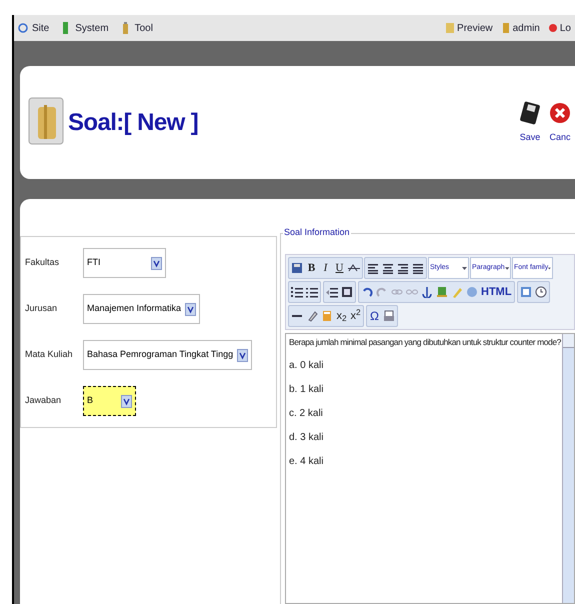  What do you see at coordinates (42, 263) in the screenshot?
I see `field-label: Fakultas` at bounding box center [42, 263].